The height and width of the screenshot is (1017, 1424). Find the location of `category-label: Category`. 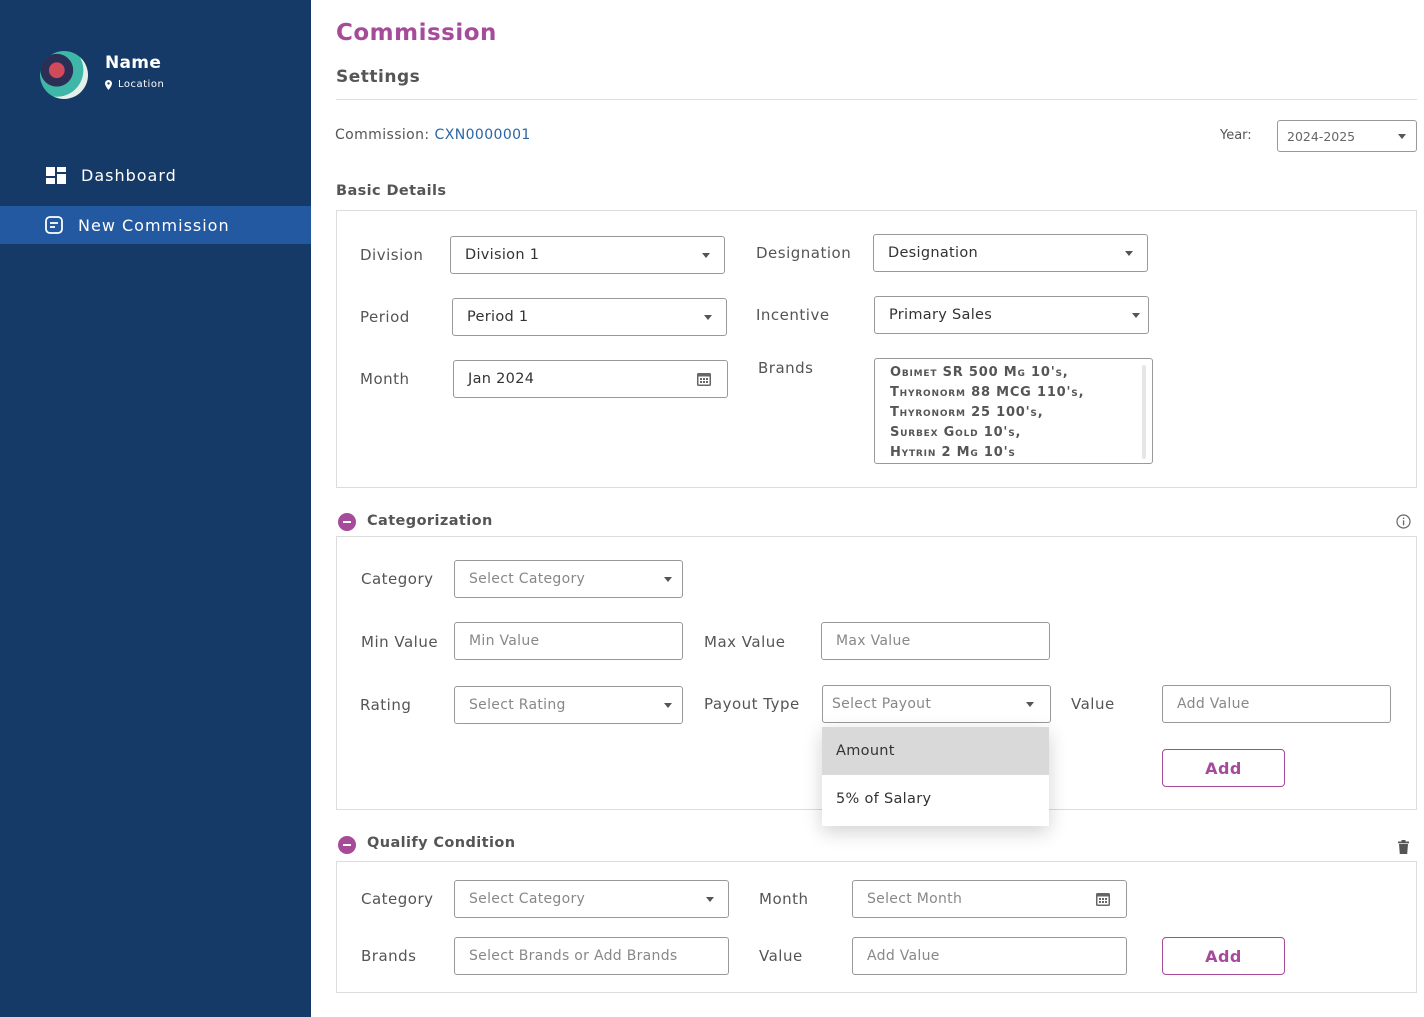

category-label: Category is located at coordinates (397, 579).